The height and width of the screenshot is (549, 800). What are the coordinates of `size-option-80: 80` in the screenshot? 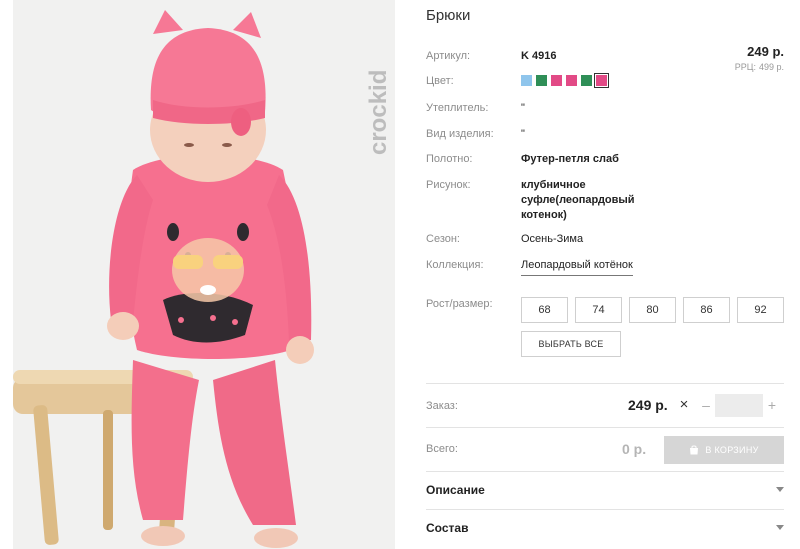 It's located at (652, 310).